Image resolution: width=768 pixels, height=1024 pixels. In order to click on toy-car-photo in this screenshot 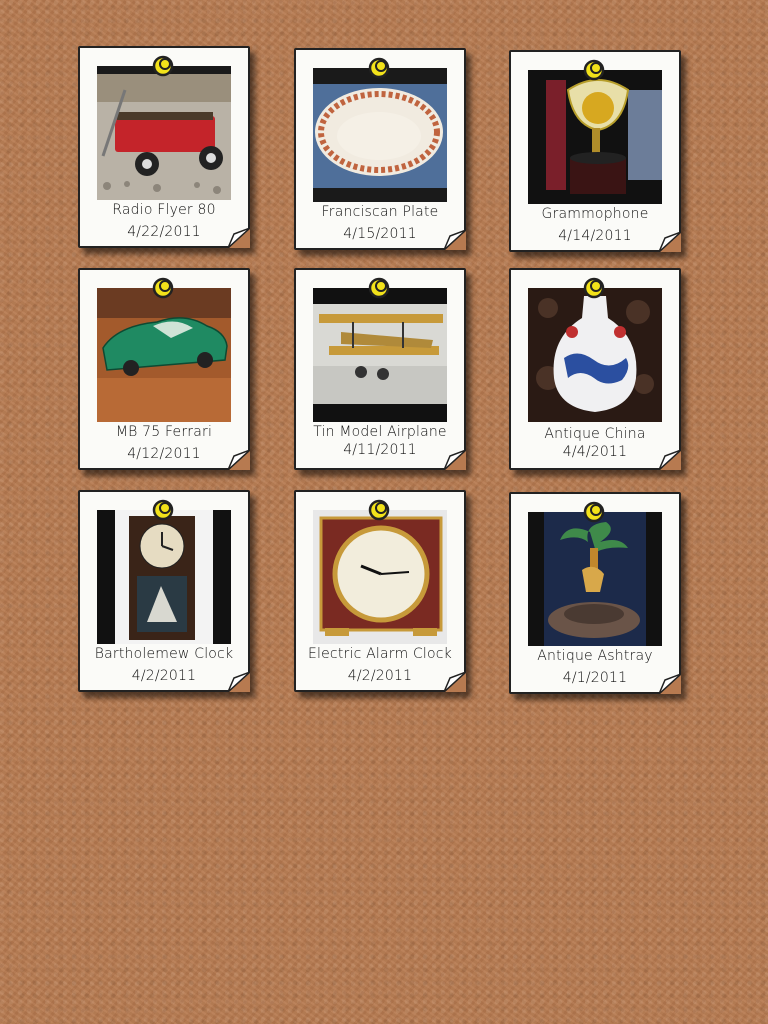, I will do `click(164, 355)`.